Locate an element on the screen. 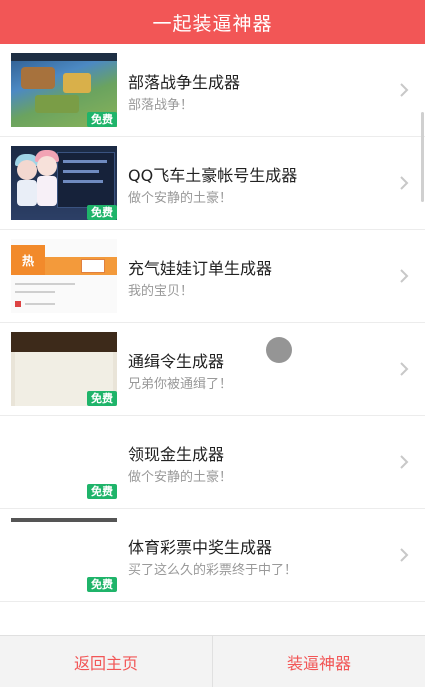 The width and height of the screenshot is (425, 687). touch-indicator is located at coordinates (279, 350).